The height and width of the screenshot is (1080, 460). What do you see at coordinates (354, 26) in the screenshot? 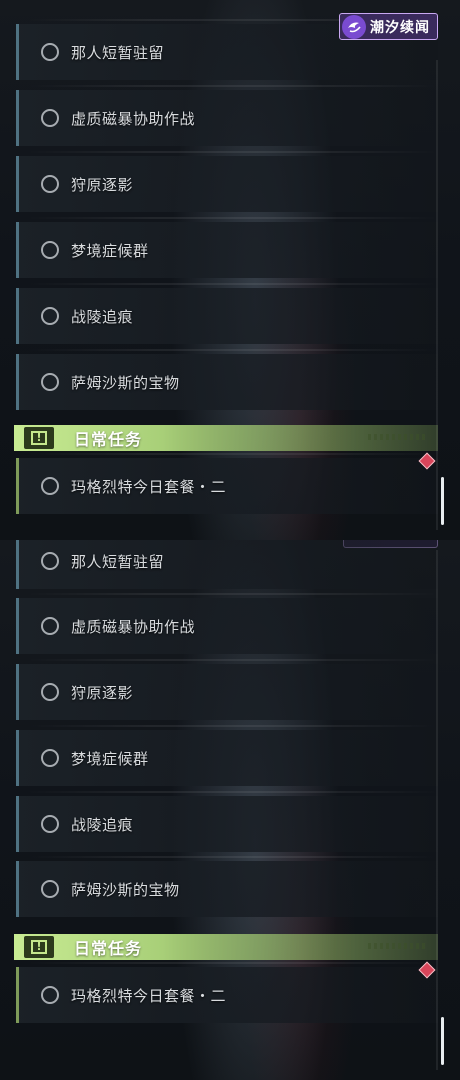
I see `tidal-logo-icon` at bounding box center [354, 26].